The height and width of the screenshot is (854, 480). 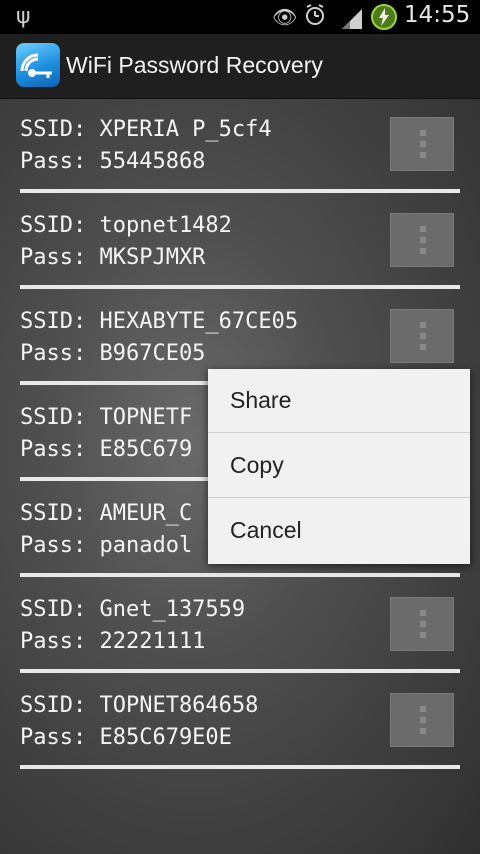 What do you see at coordinates (159, 321) in the screenshot?
I see `ssid-label: SSID: HEXABYTE_67CE05` at bounding box center [159, 321].